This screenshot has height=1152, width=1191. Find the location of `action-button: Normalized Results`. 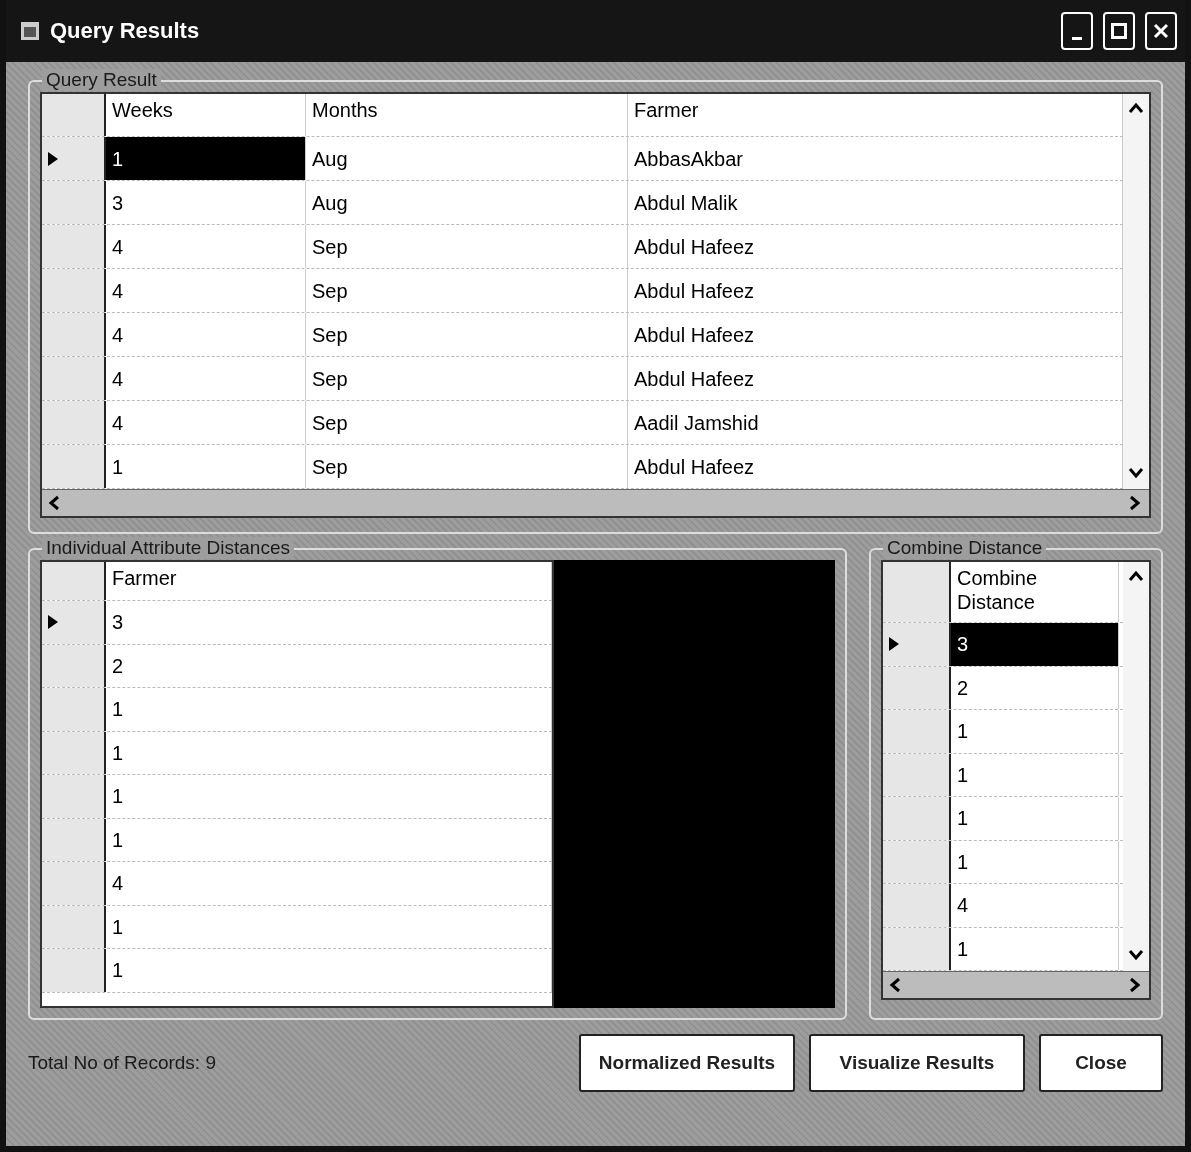

action-button: Normalized Results is located at coordinates (687, 1063).